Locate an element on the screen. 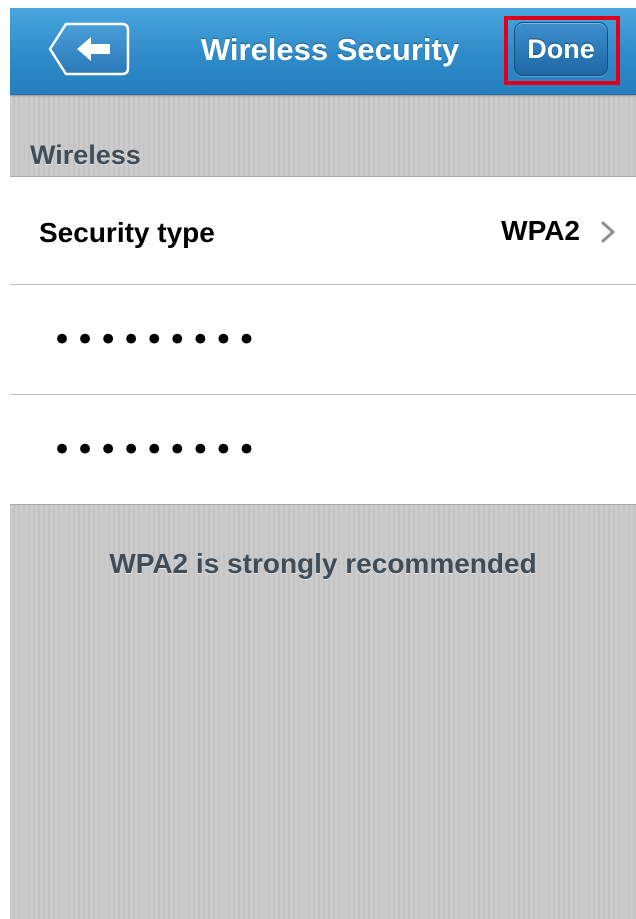 The height and width of the screenshot is (919, 636). security-type-value: WPA2 is located at coordinates (540, 230).